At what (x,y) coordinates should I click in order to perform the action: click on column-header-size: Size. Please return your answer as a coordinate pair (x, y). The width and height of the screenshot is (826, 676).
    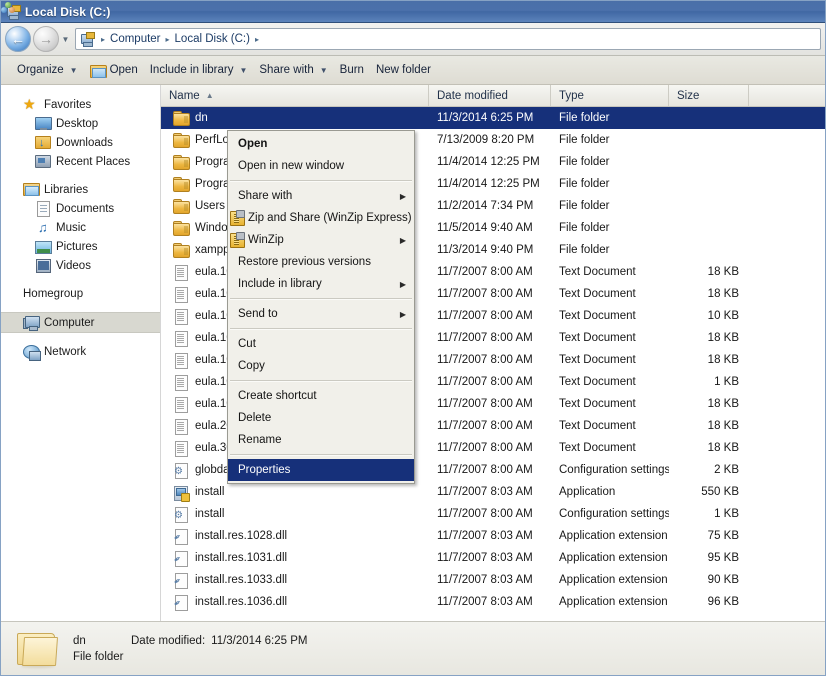
    Looking at the image, I should click on (709, 95).